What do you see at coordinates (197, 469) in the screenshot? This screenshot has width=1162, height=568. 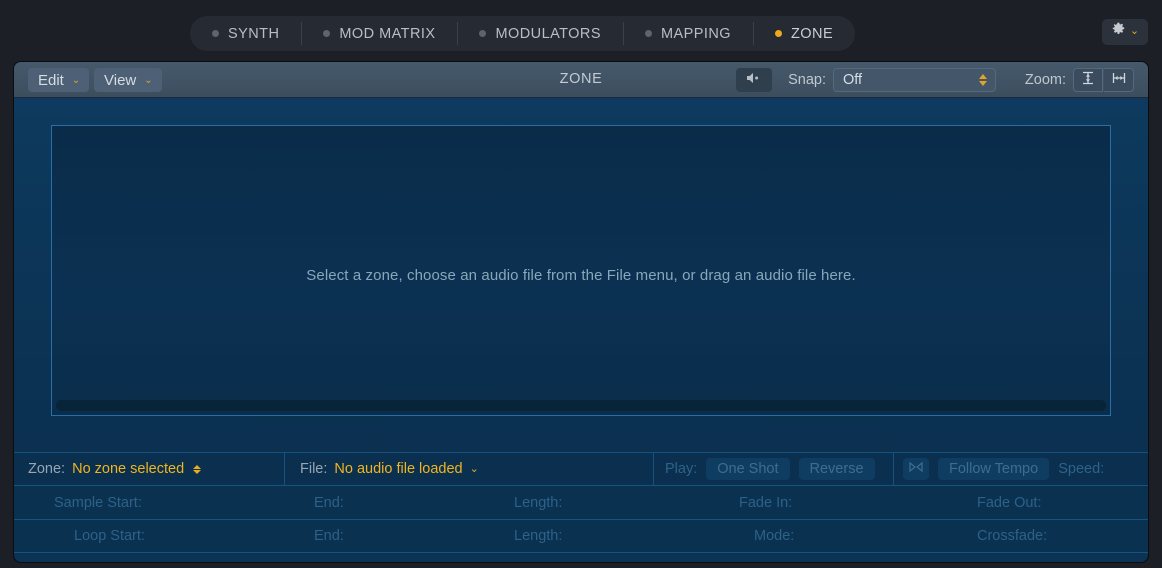 I see `zone-stepper-icon` at bounding box center [197, 469].